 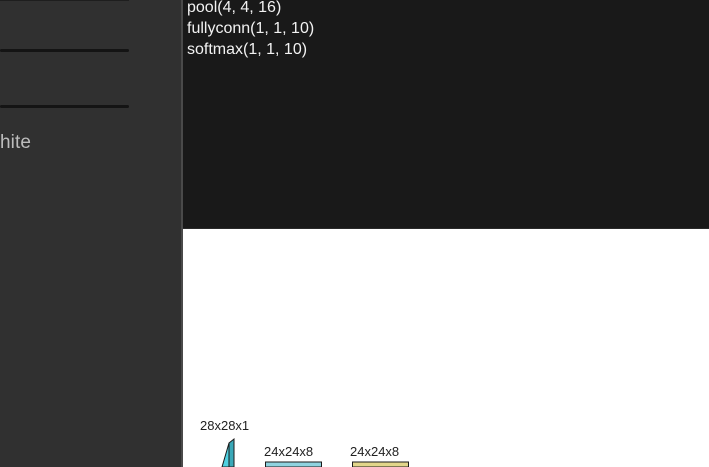 What do you see at coordinates (247, 49) in the screenshot?
I see `console-line: softmax(1, 1, 10)` at bounding box center [247, 49].